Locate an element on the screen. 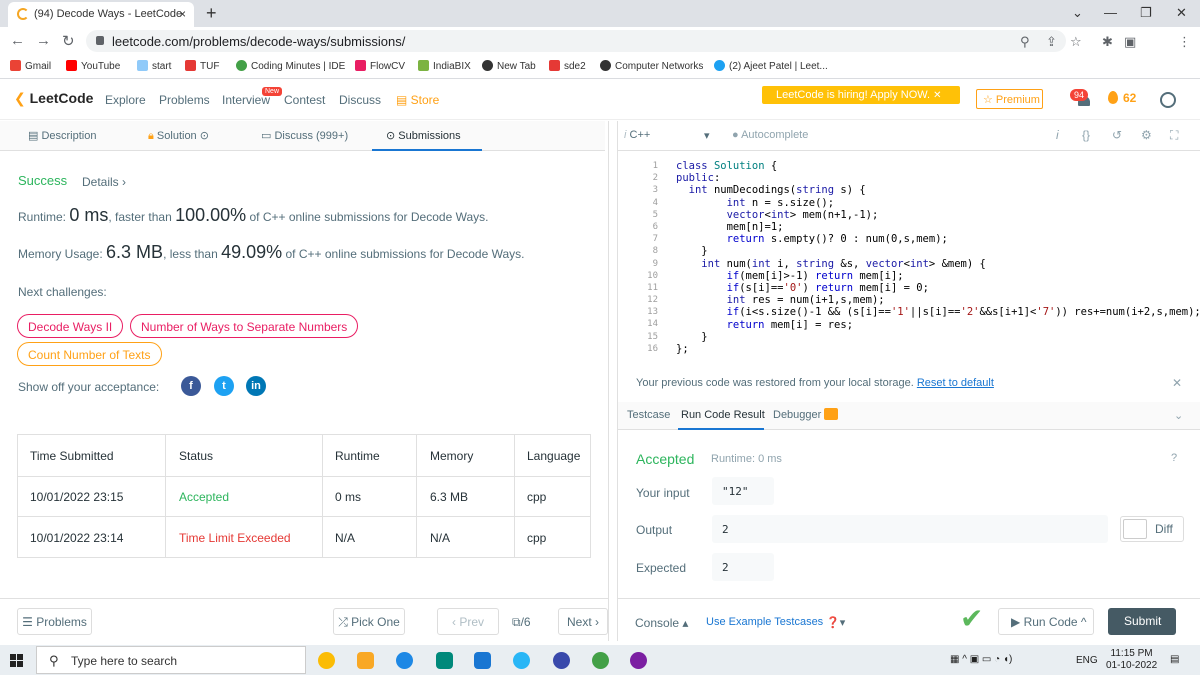 Image resolution: width=1200 pixels, height=675 pixels. braces-icon: {} is located at coordinates (1086, 135).